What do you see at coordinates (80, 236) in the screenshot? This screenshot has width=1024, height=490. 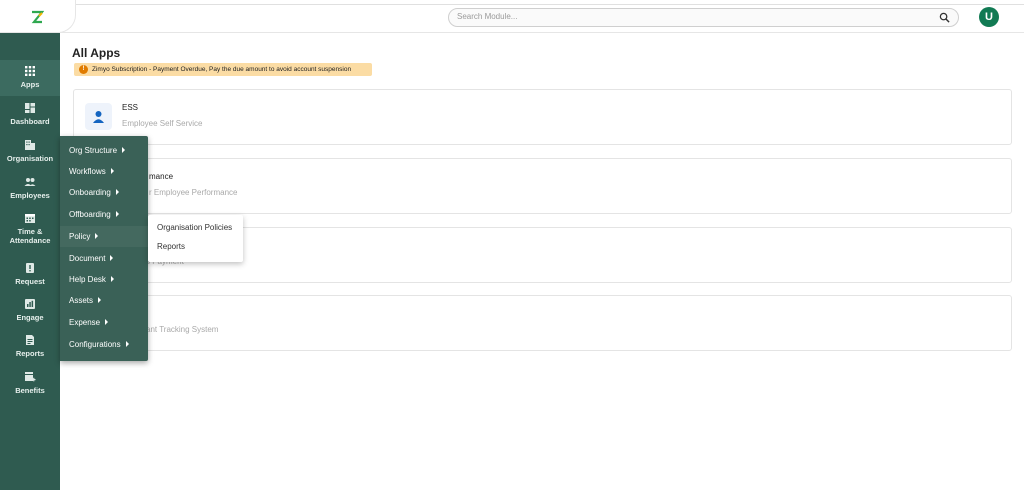 I see `menu-item-label: Policy` at bounding box center [80, 236].